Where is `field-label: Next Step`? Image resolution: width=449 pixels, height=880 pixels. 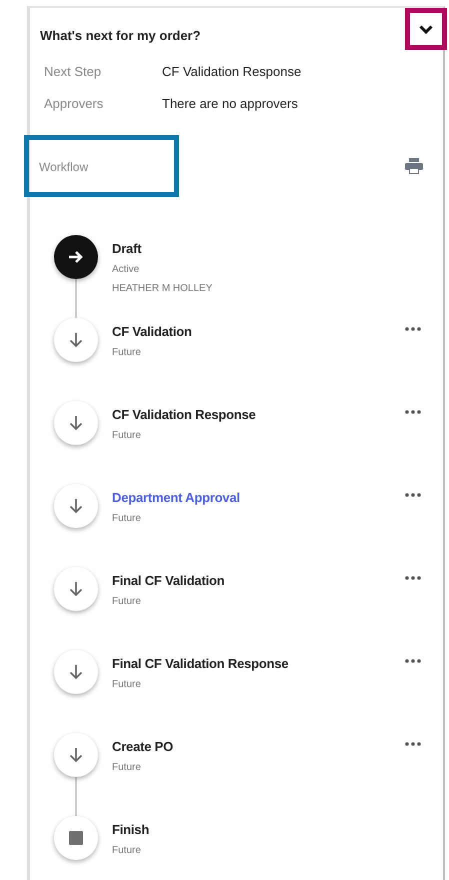
field-label: Next Step is located at coordinates (73, 72).